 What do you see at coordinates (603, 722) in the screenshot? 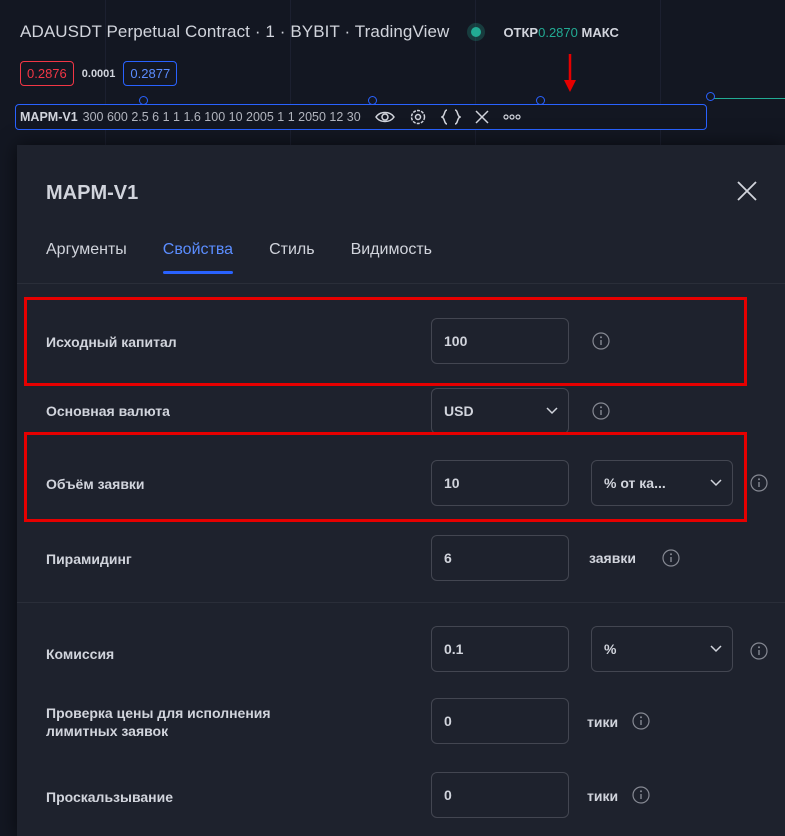
I see `limit-verify-unit: тики` at bounding box center [603, 722].